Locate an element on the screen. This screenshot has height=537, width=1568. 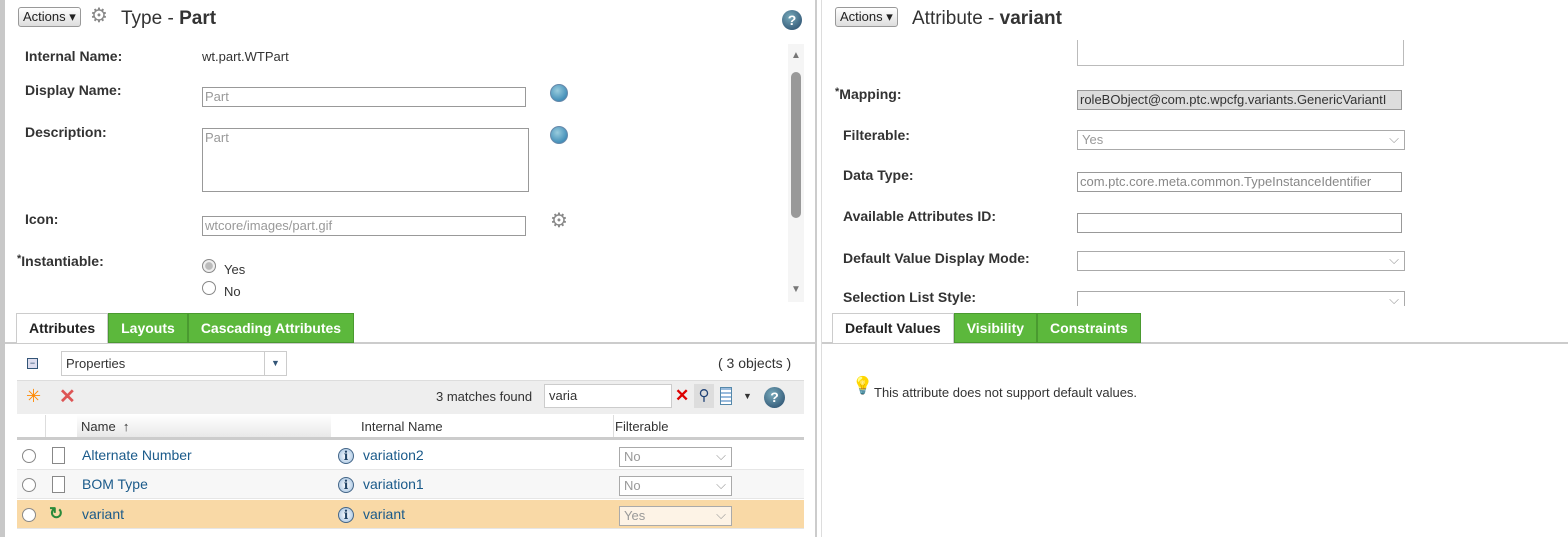
display-name-label: Display Name: is located at coordinates (73, 90).